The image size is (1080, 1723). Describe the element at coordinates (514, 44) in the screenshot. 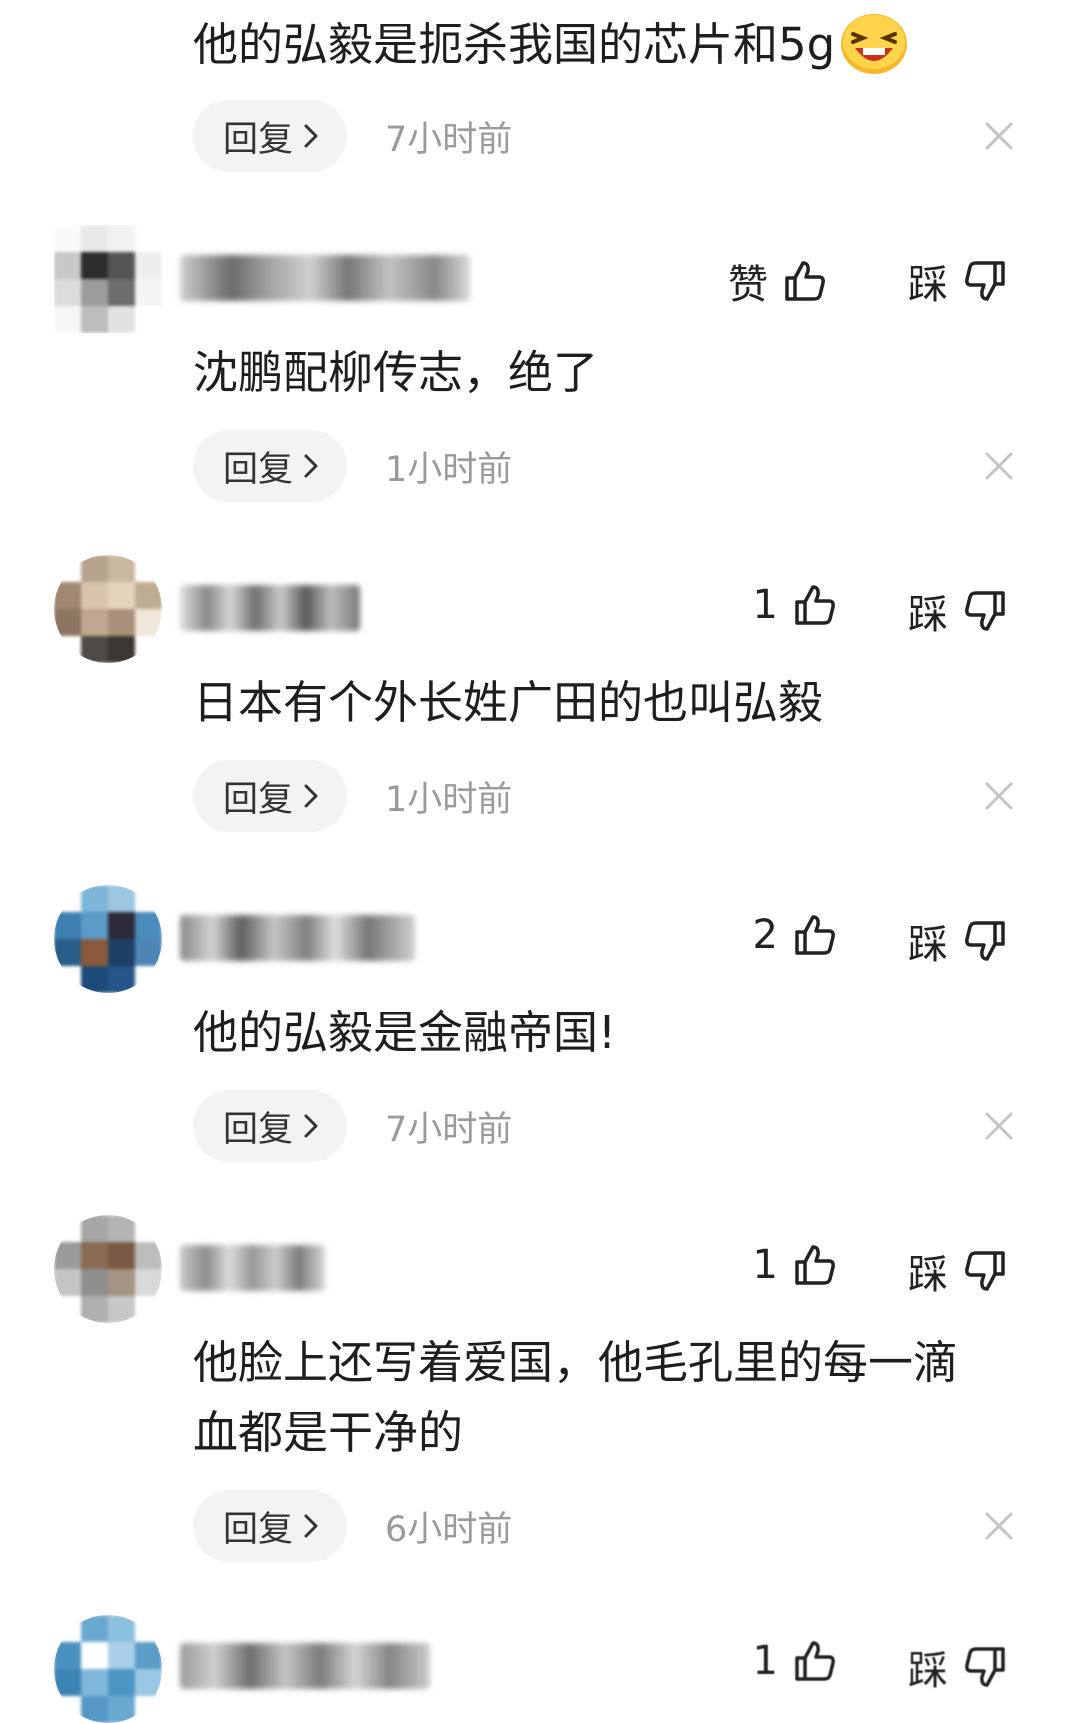

I see `comment-text-content: 他的弘毅是扼杀我国的芯片和5g` at that location.